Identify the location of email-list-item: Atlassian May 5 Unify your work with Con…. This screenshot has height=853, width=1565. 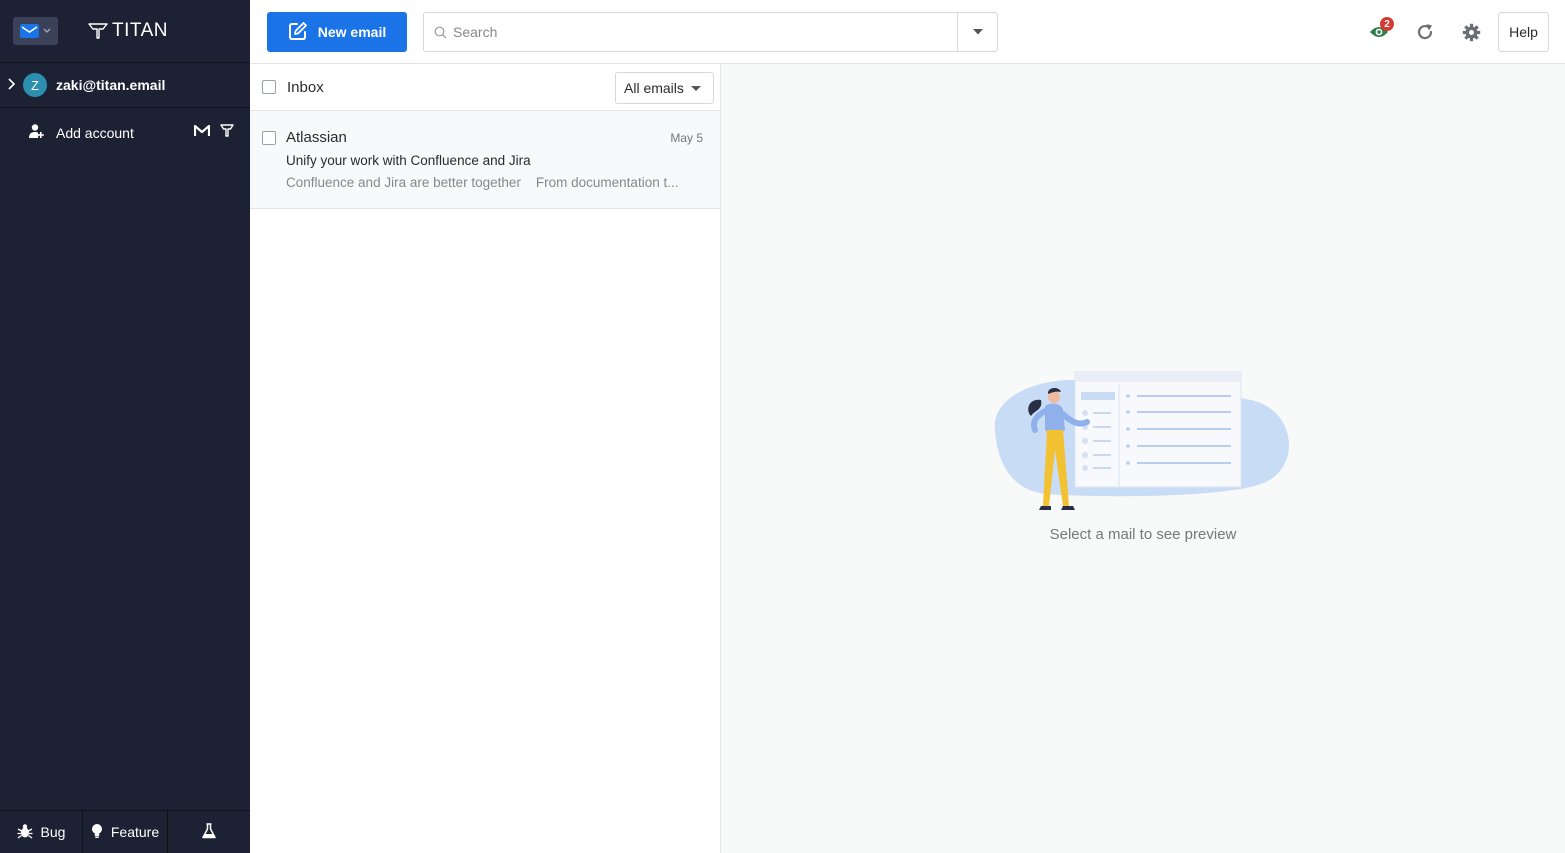
(485, 160).